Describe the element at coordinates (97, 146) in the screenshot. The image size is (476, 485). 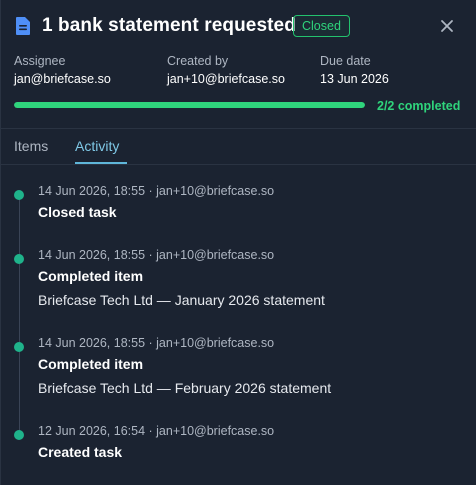
I see `tab-activity: Activity` at that location.